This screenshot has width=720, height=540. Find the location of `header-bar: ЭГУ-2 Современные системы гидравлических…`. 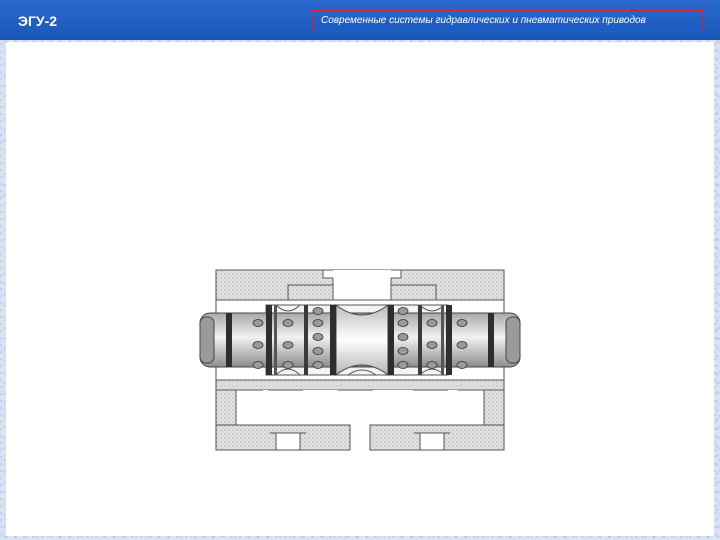

header-bar: ЭГУ-2 Современные системы гидравлических… is located at coordinates (360, 20).